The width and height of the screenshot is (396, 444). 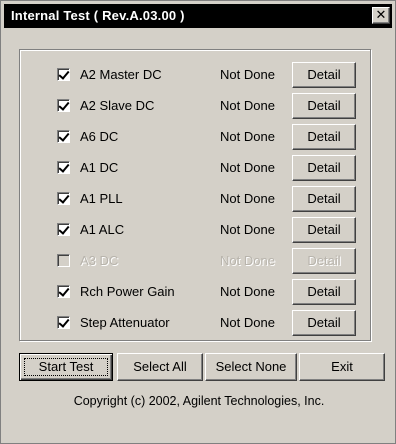 I want to click on select-none-label: Select None, so click(x=251, y=366).